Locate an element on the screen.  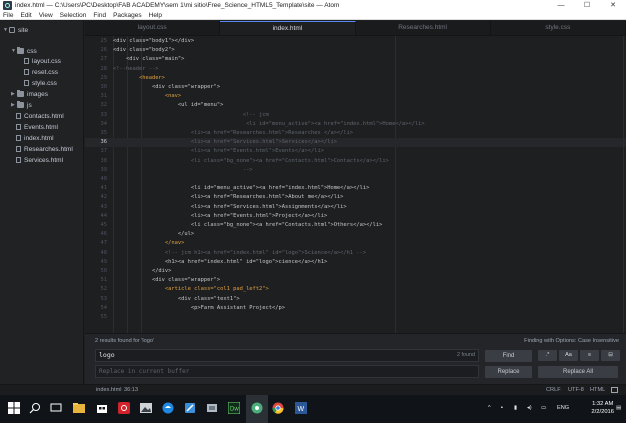
code-line: 53 <div class="text1"> is located at coordinates (355, 299).